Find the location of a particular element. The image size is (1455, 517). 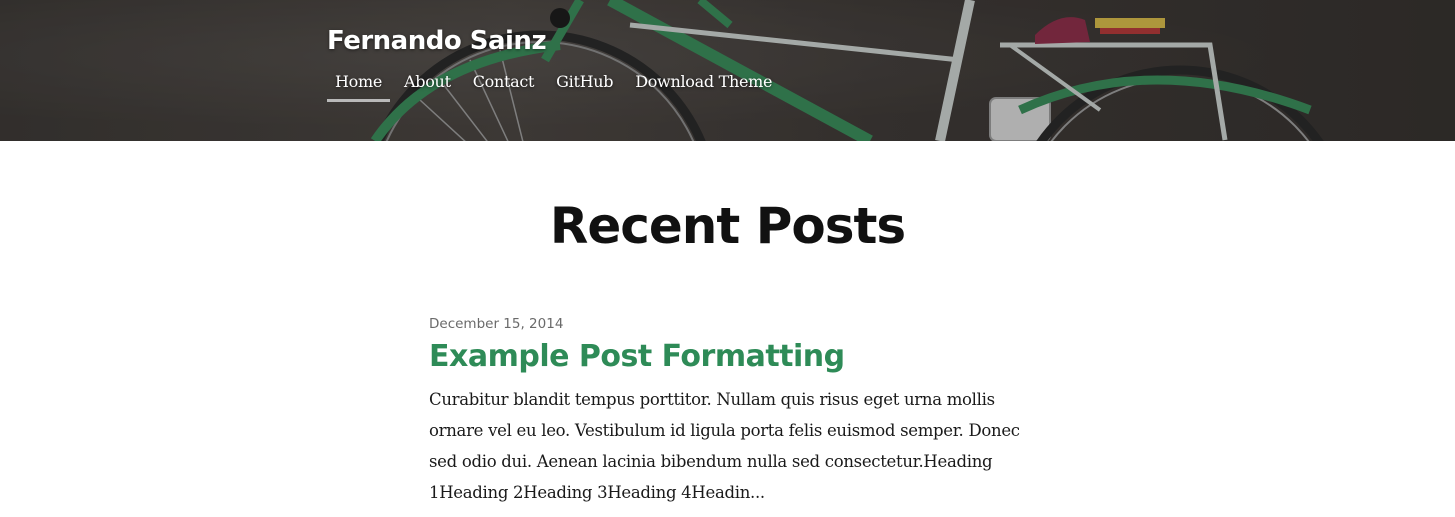

nav-item-home: Home is located at coordinates (359, 87).